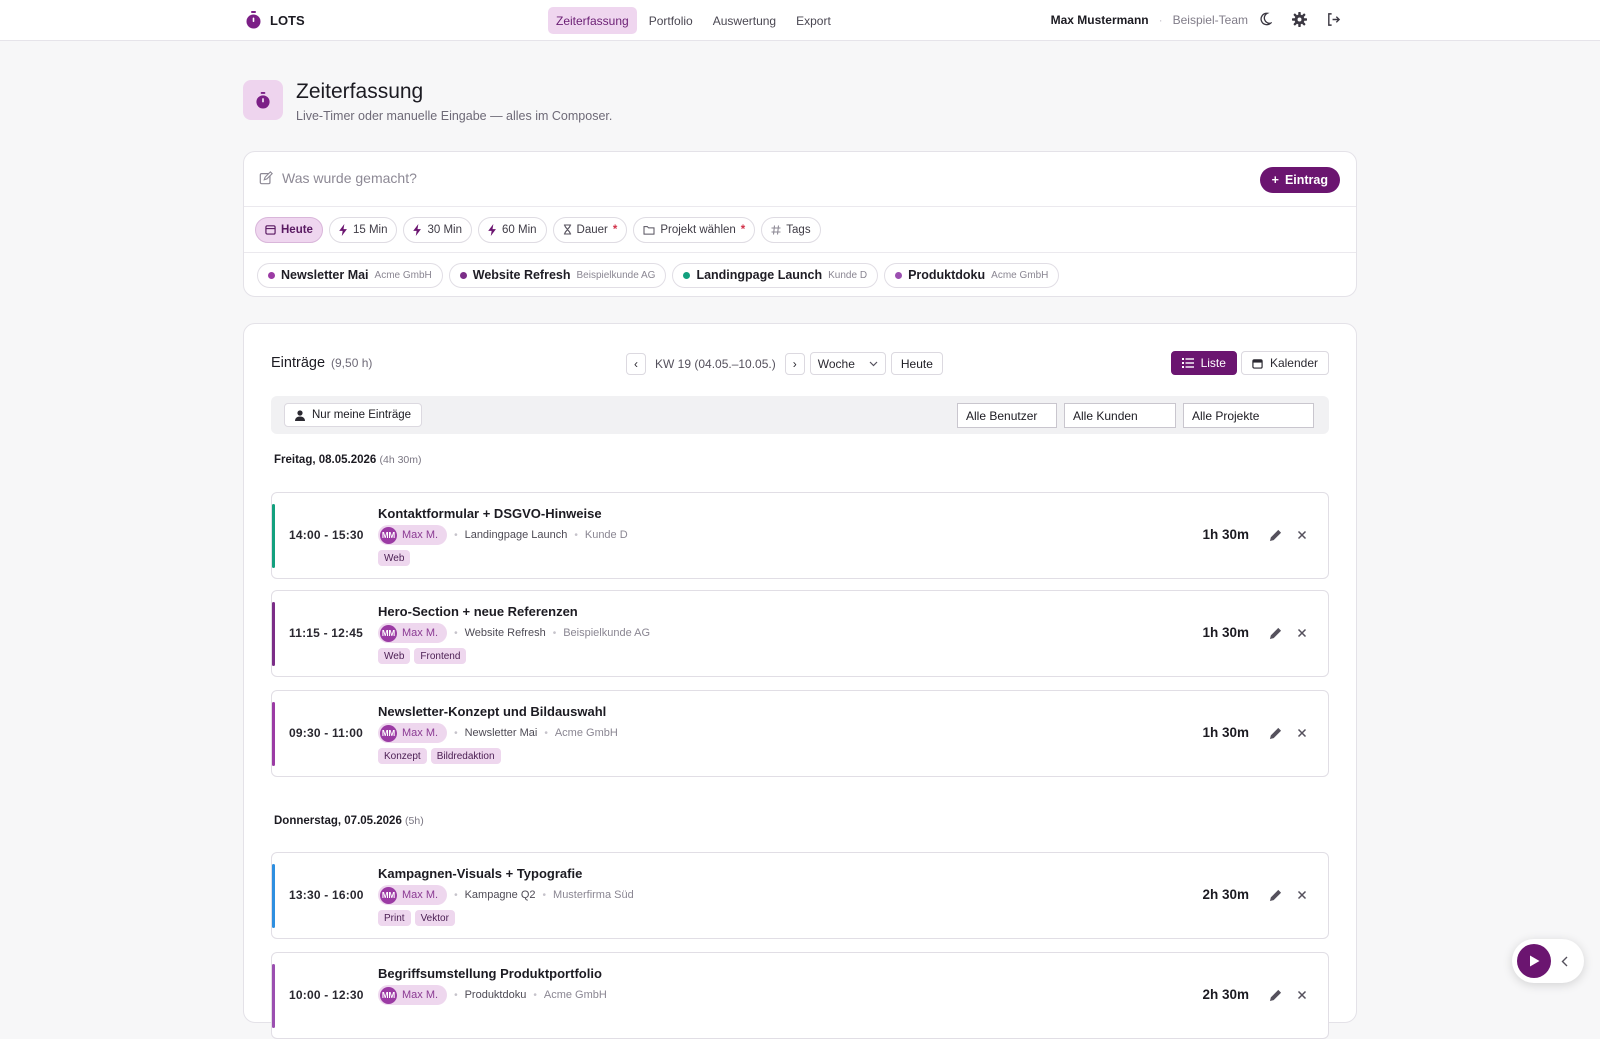 This screenshot has width=1600, height=1039. What do you see at coordinates (350, 275) in the screenshot?
I see `project-chip: Newsletter Mai Acme GmbH` at bounding box center [350, 275].